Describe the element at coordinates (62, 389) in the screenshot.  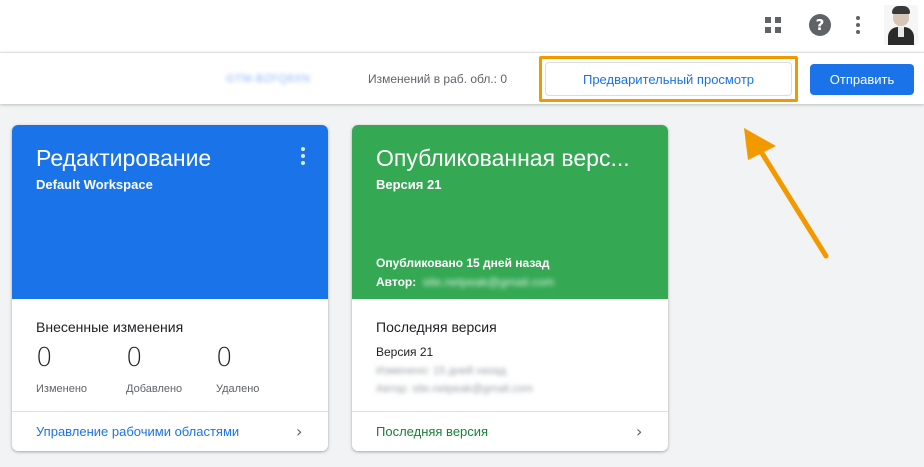
I see `stat-label: Изменено` at that location.